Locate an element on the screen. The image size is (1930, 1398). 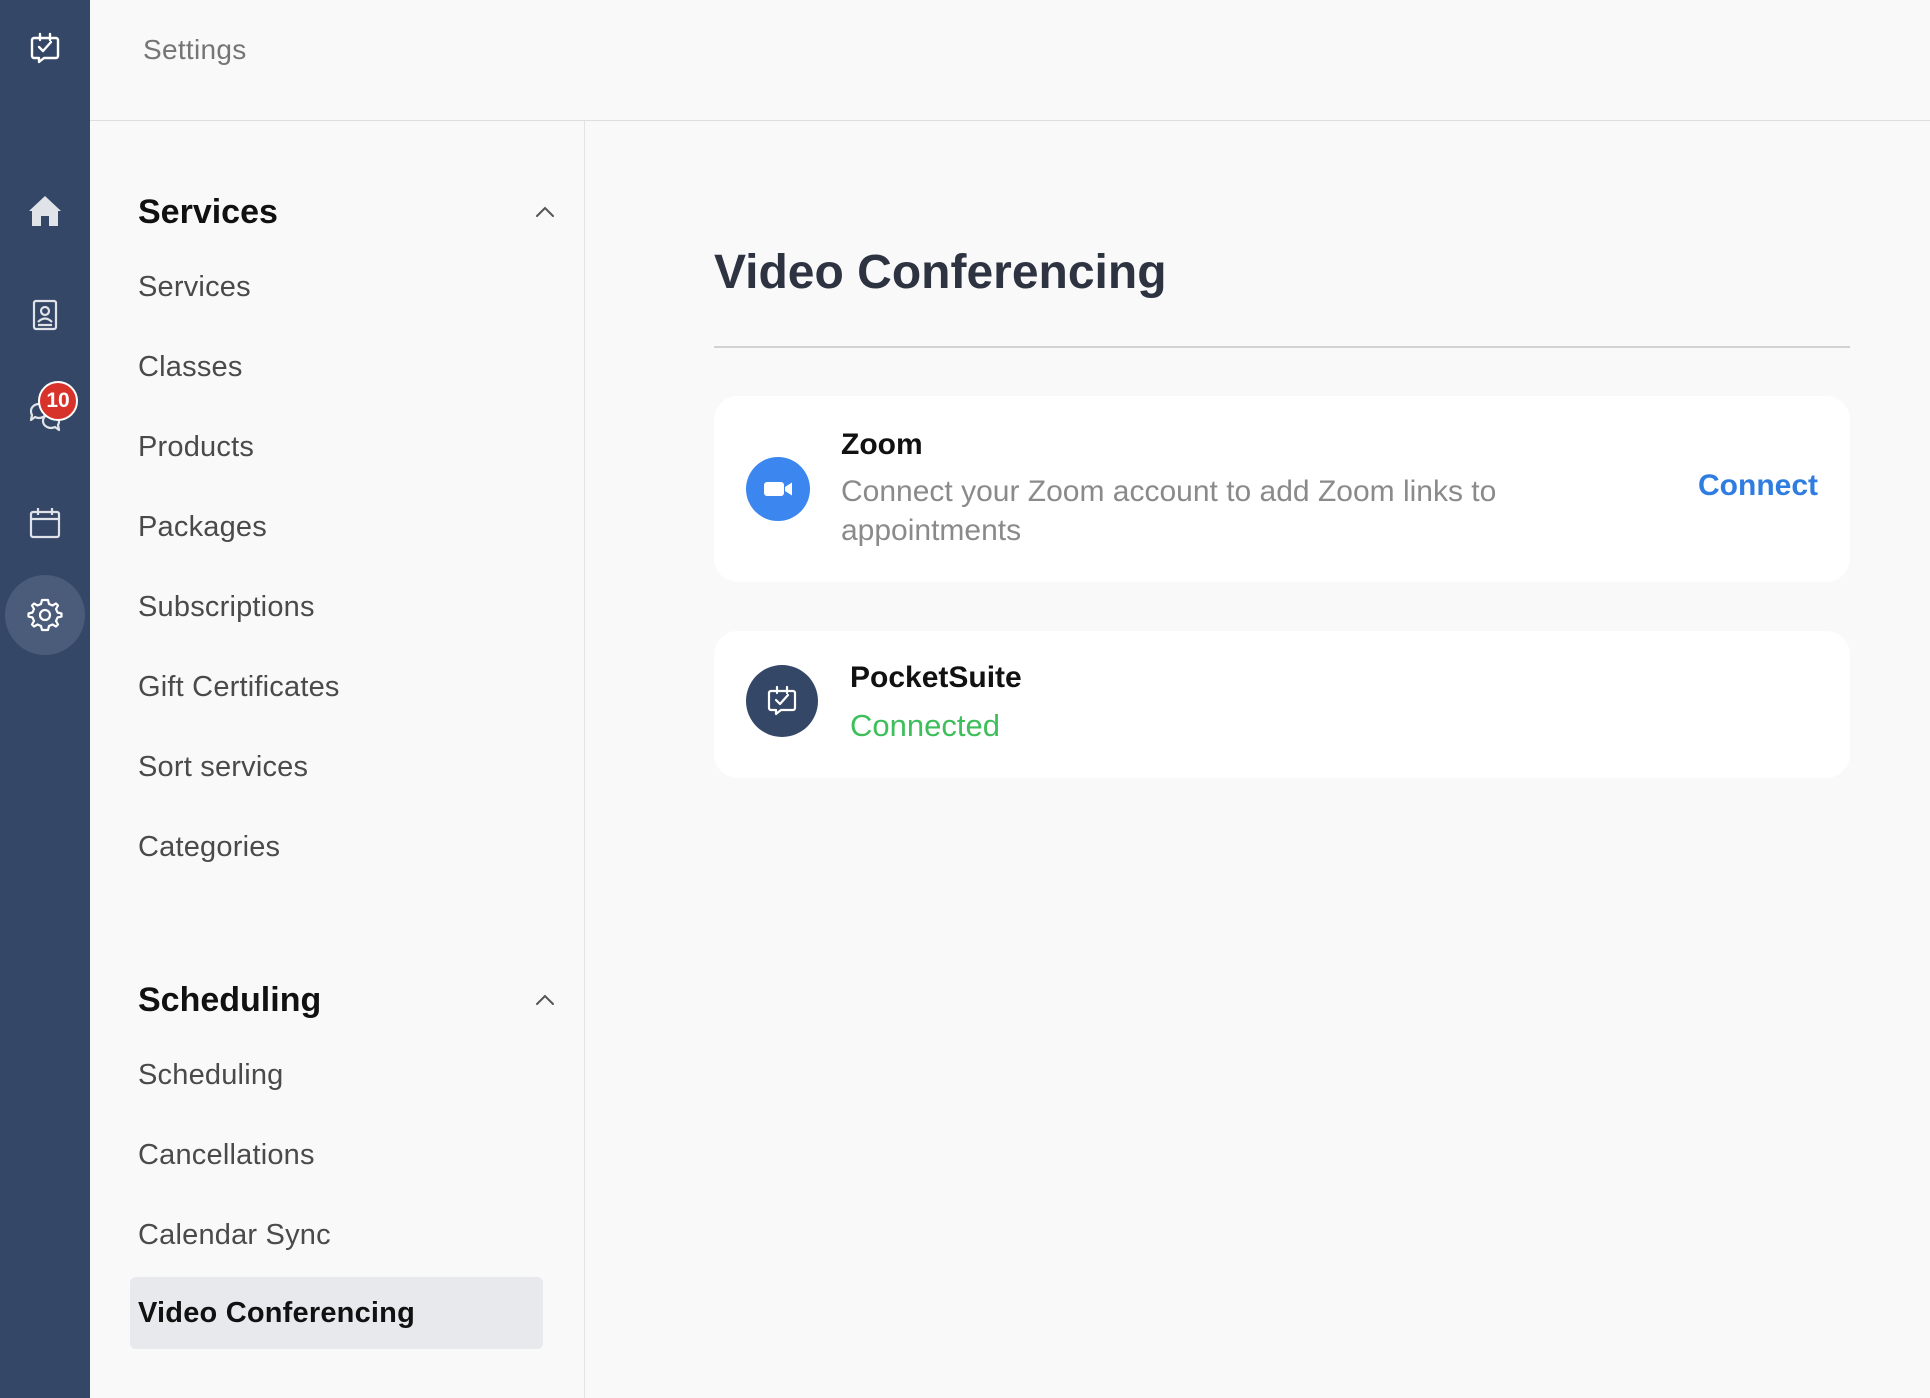
icon-rail: 10 is located at coordinates (45, 699).